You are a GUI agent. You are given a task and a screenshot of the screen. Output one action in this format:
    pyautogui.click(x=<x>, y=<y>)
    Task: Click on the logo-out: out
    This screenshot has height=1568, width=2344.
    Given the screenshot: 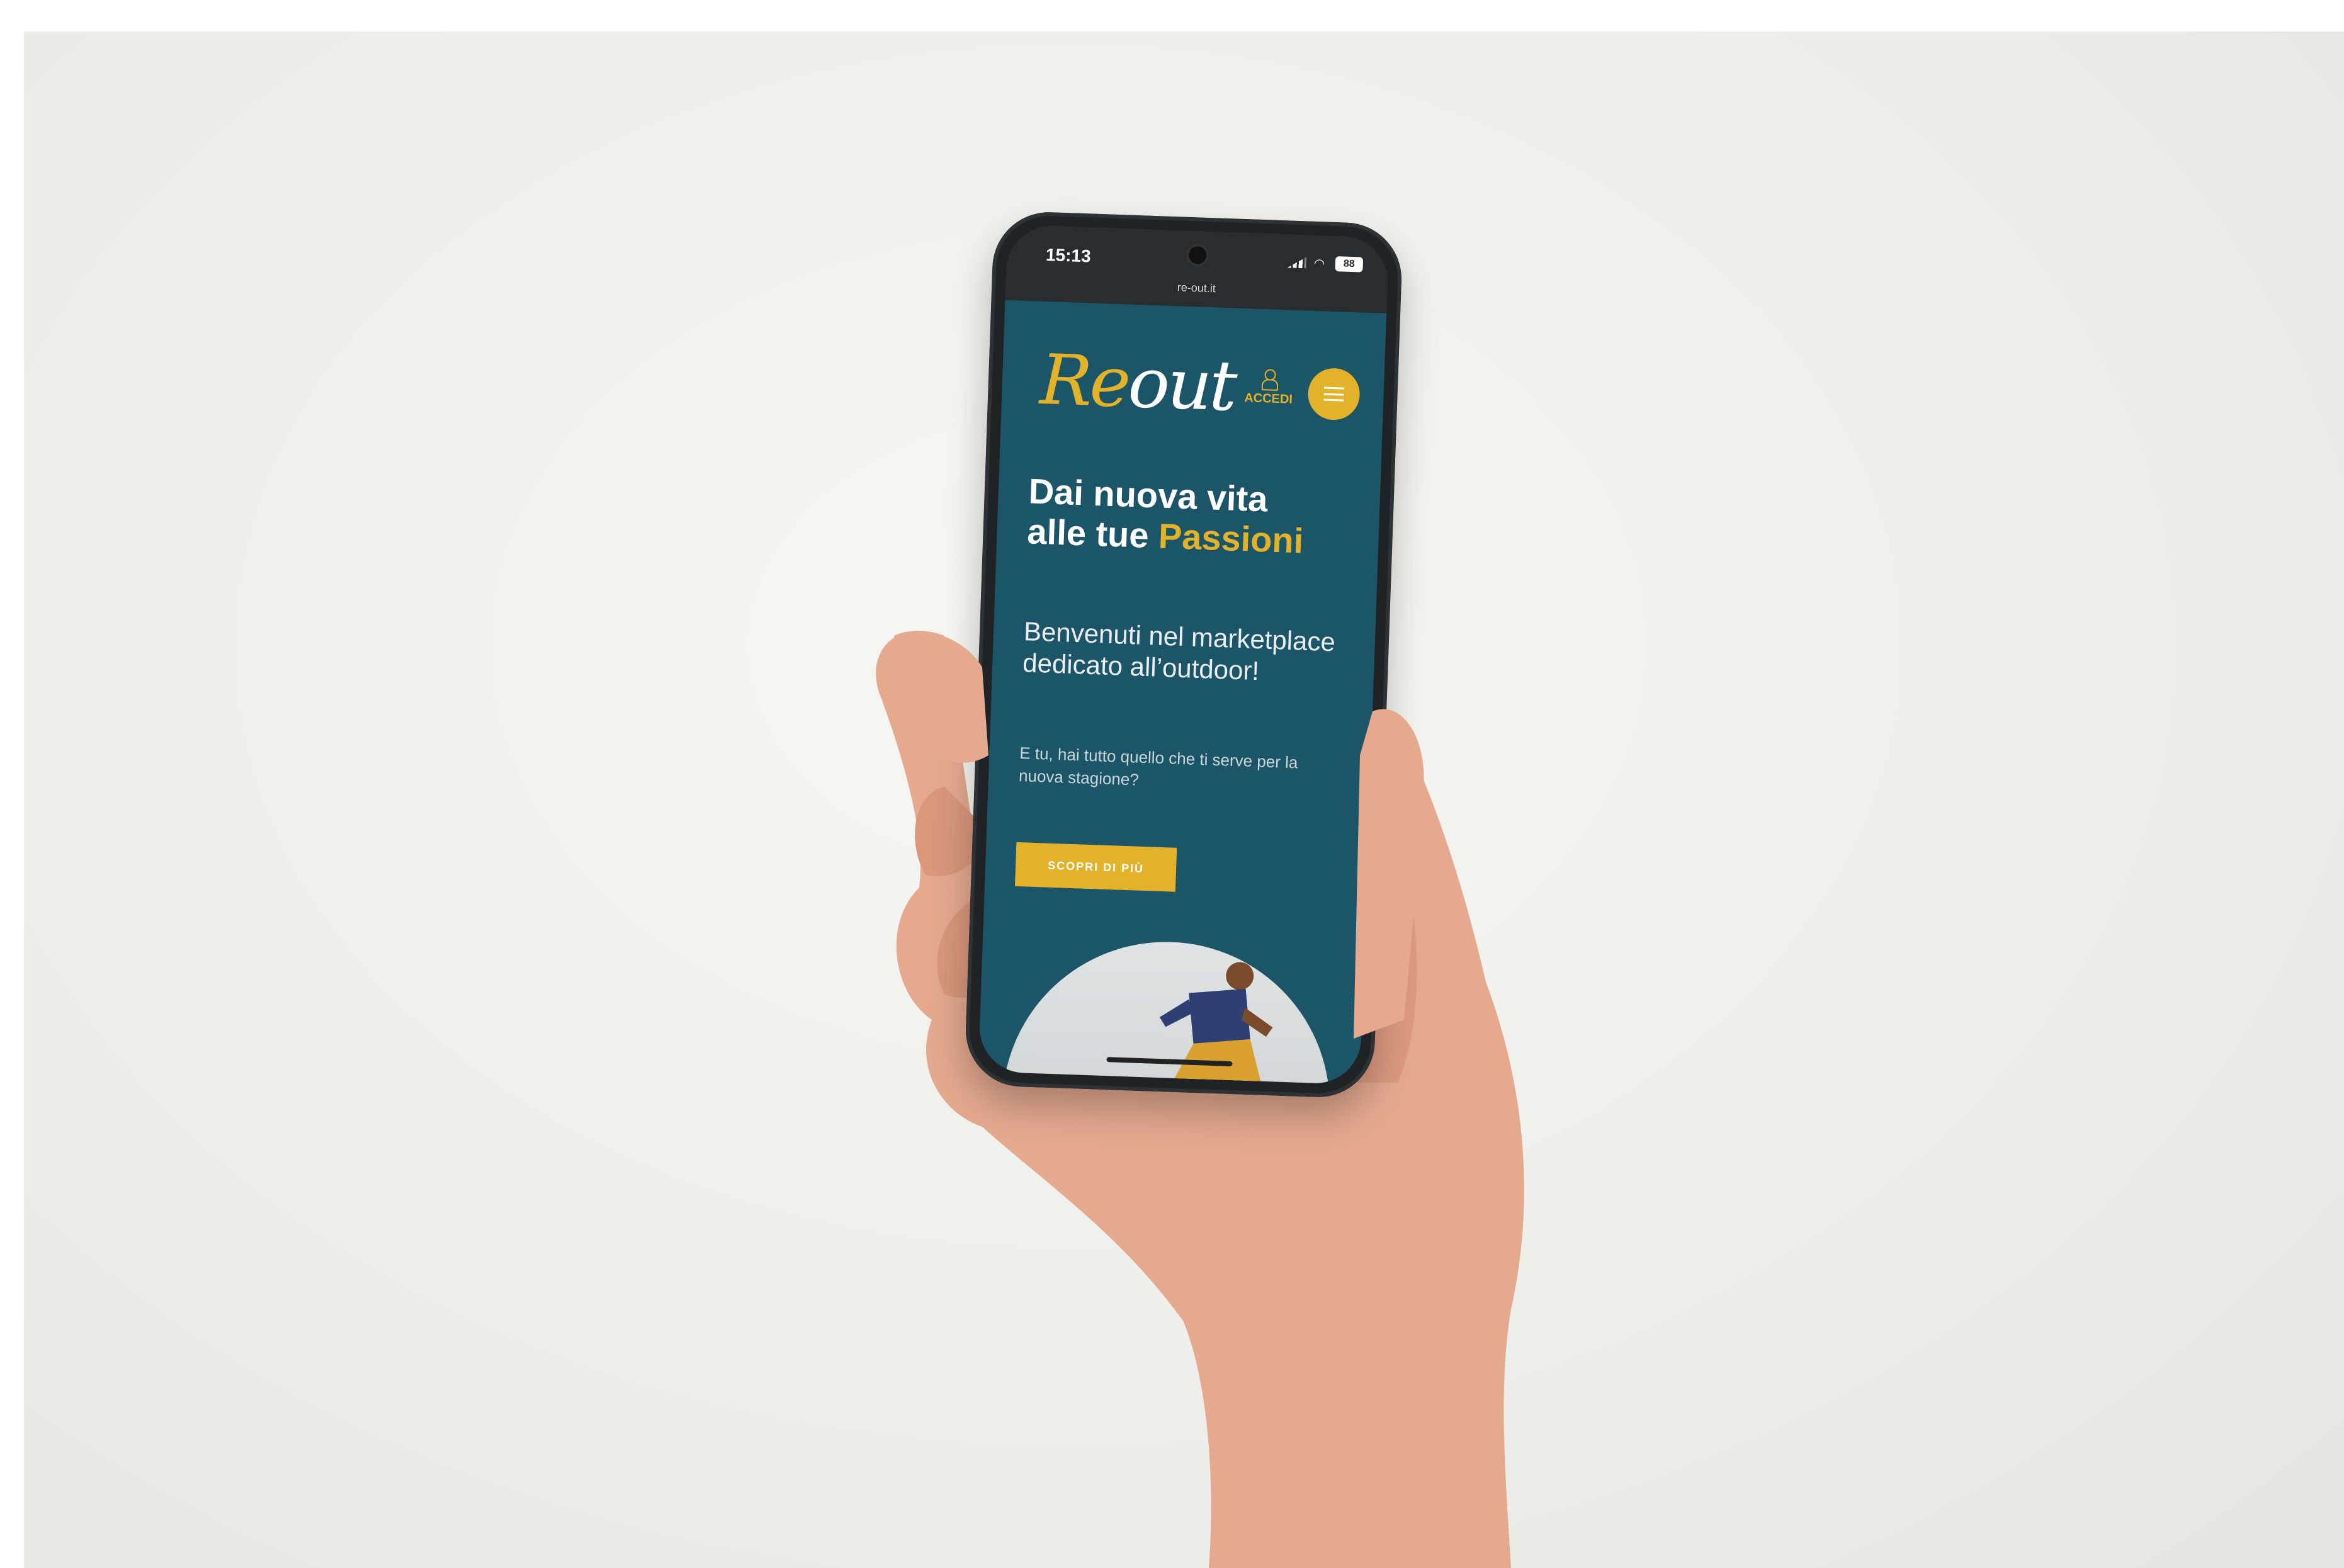 What is the action you would take?
    pyautogui.click(x=1181, y=384)
    